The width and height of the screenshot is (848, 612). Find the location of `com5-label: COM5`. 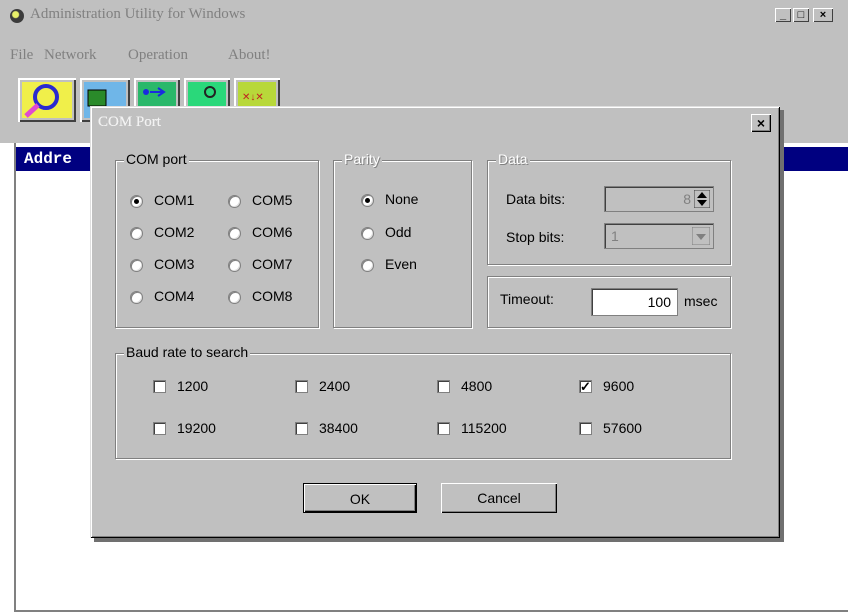

com5-label: COM5 is located at coordinates (272, 200).